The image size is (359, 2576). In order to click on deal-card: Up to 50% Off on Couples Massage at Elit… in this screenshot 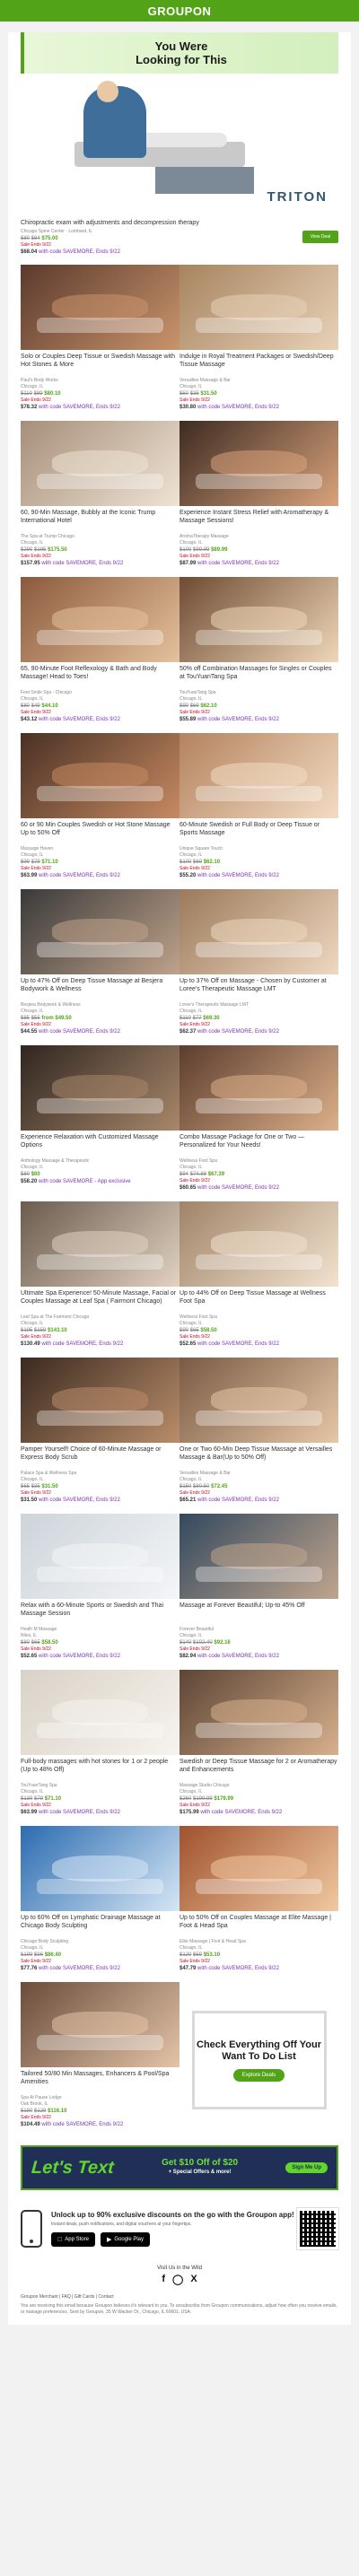, I will do `click(259, 1904)`.